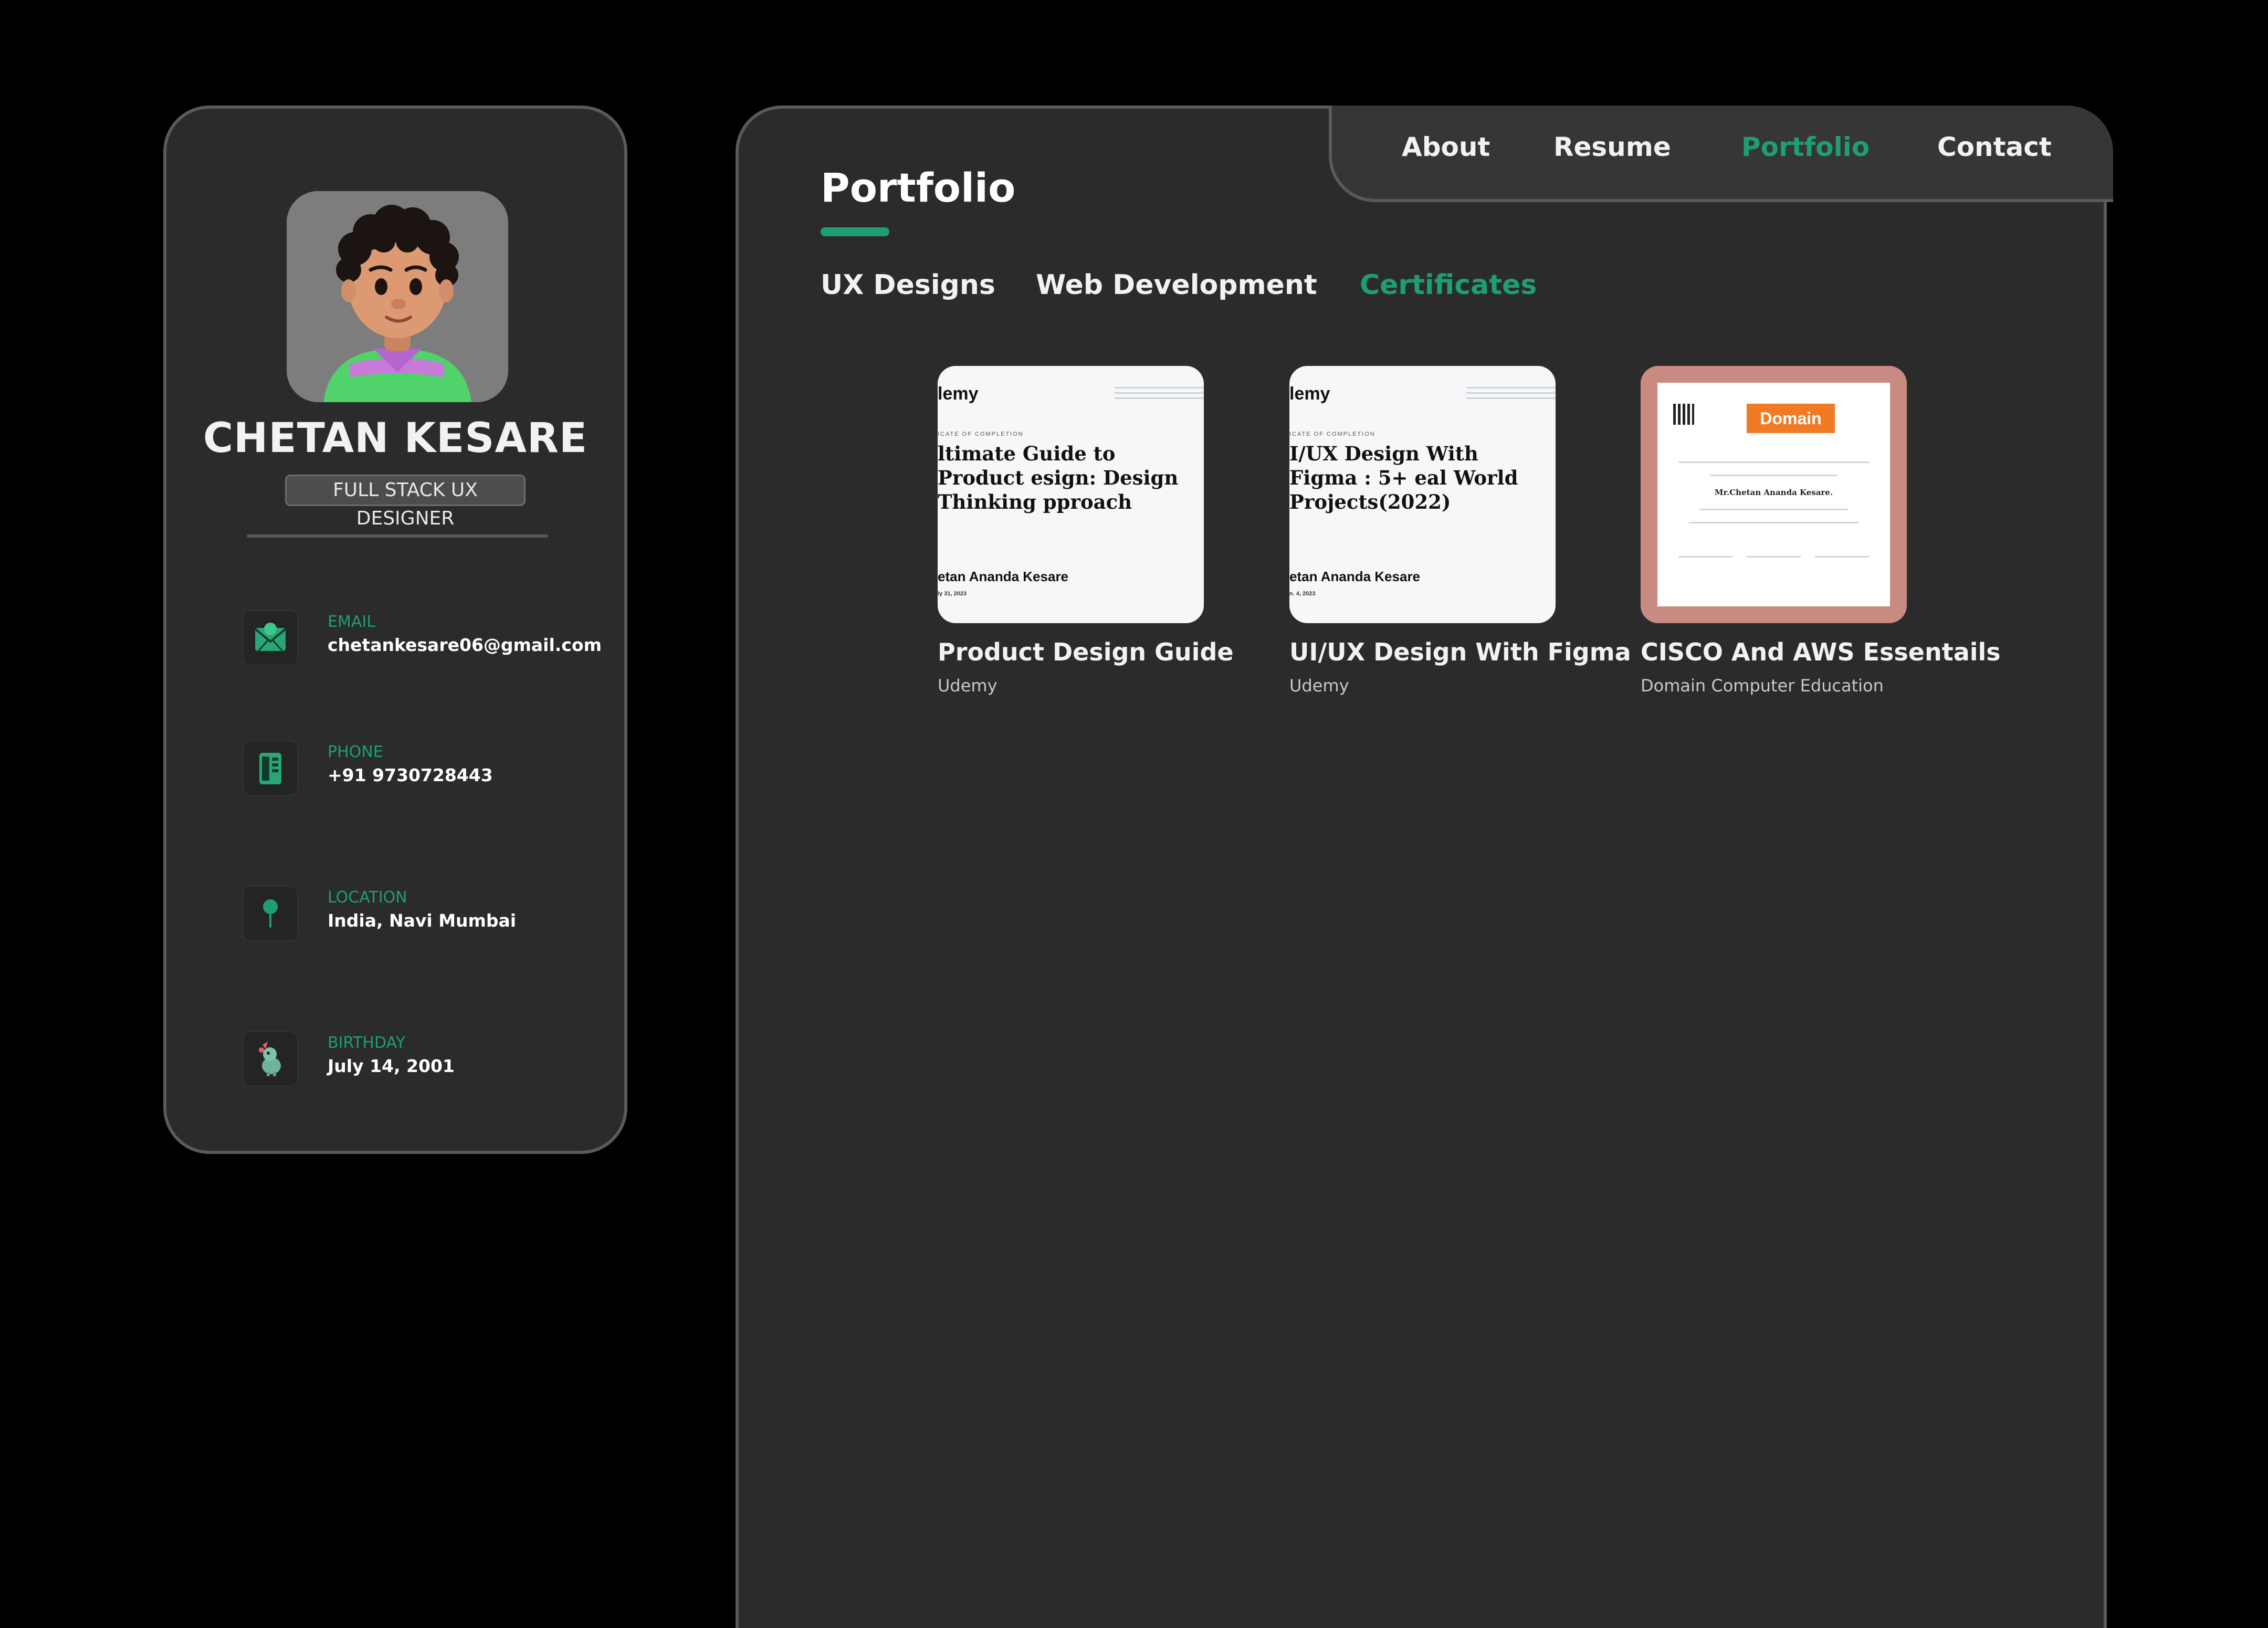 The height and width of the screenshot is (1628, 2268). I want to click on project-subtitle: Domain Computer Education, so click(1762, 686).